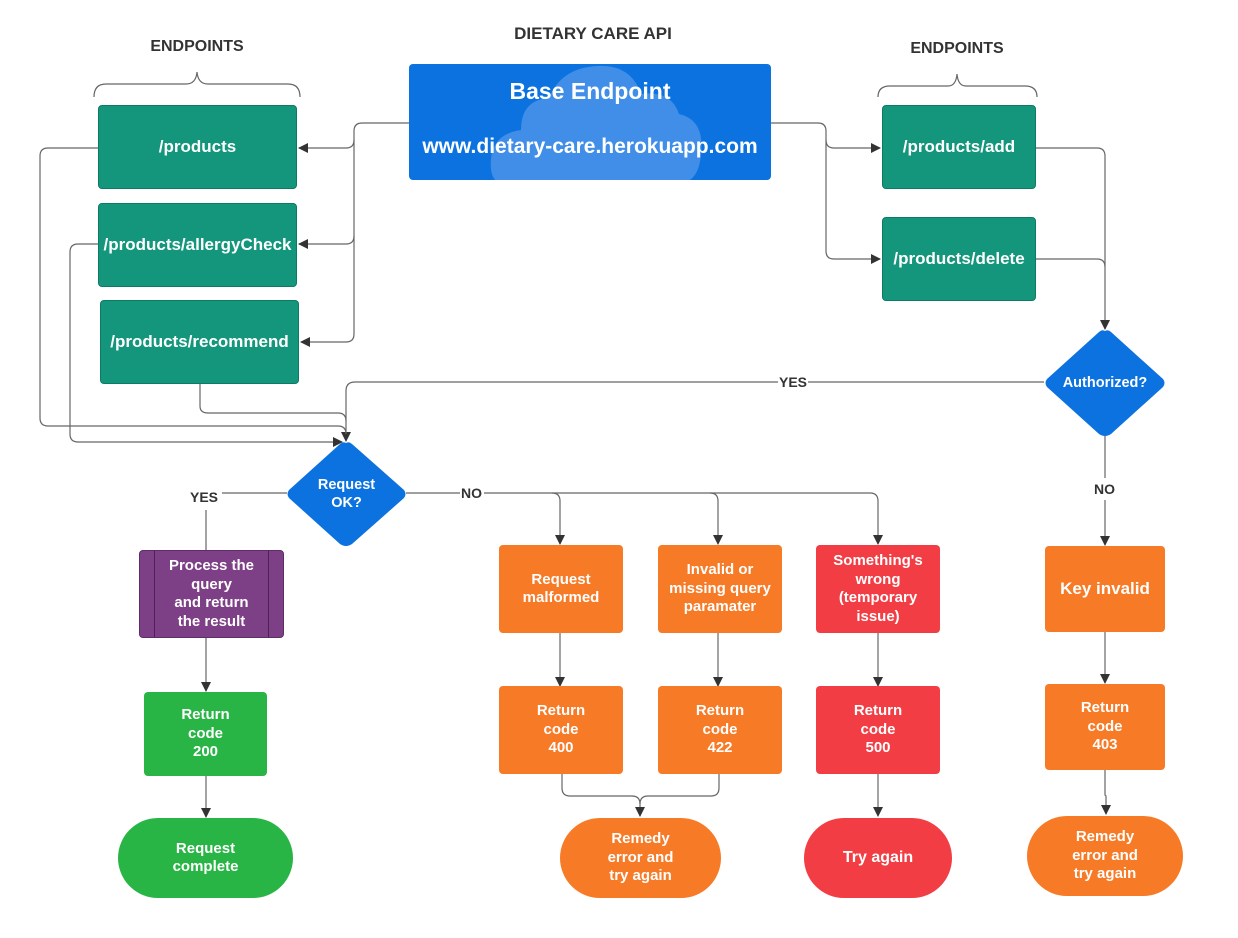 The height and width of the screenshot is (938, 1238). What do you see at coordinates (197, 46) in the screenshot?
I see `left-endpoints-heading: ENDPOINTS` at bounding box center [197, 46].